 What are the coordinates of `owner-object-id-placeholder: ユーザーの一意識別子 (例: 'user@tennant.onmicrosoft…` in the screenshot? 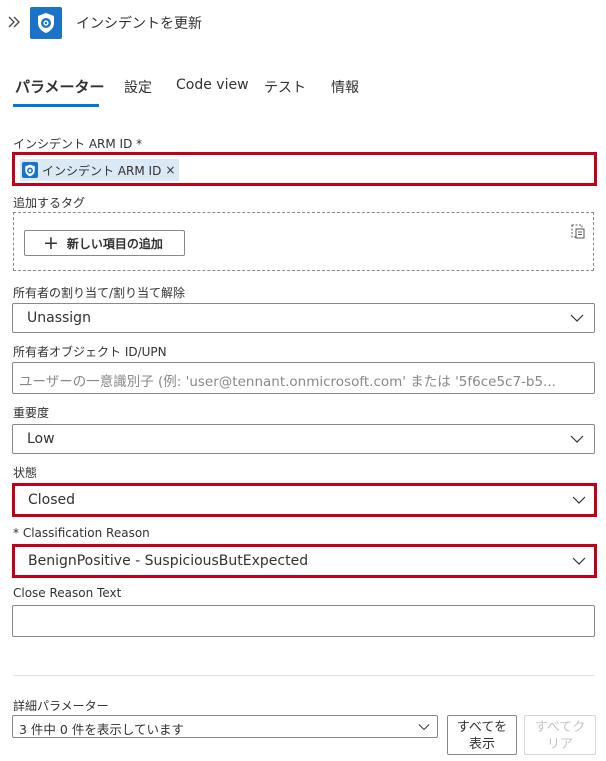 It's located at (287, 382).